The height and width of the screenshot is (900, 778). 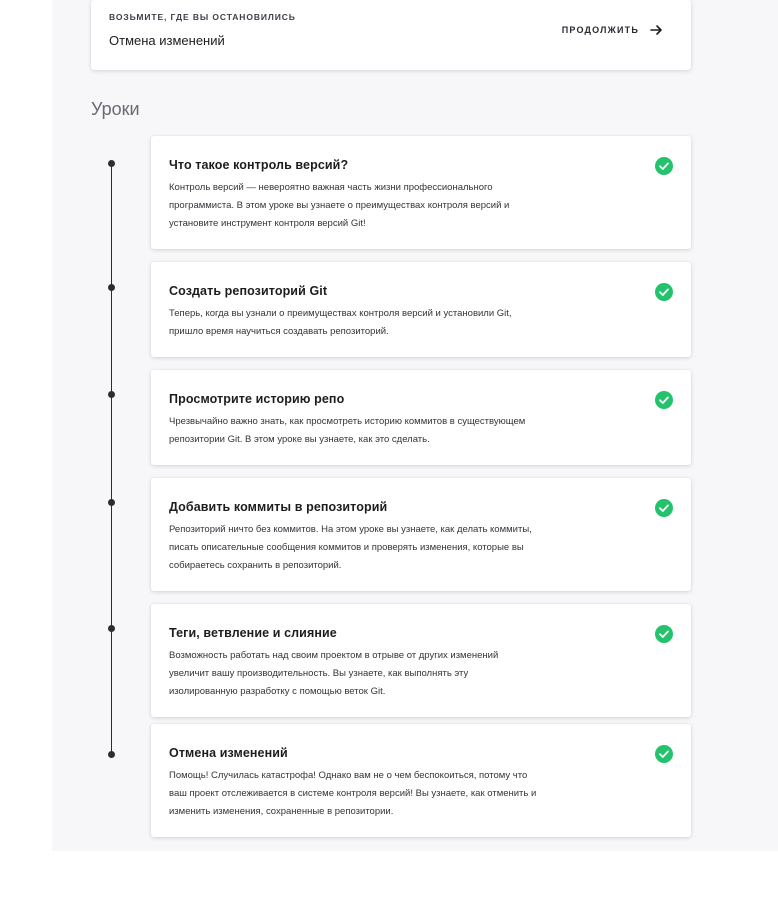 I want to click on lesson-title: Теги, ветвление и слияние, so click(x=253, y=633).